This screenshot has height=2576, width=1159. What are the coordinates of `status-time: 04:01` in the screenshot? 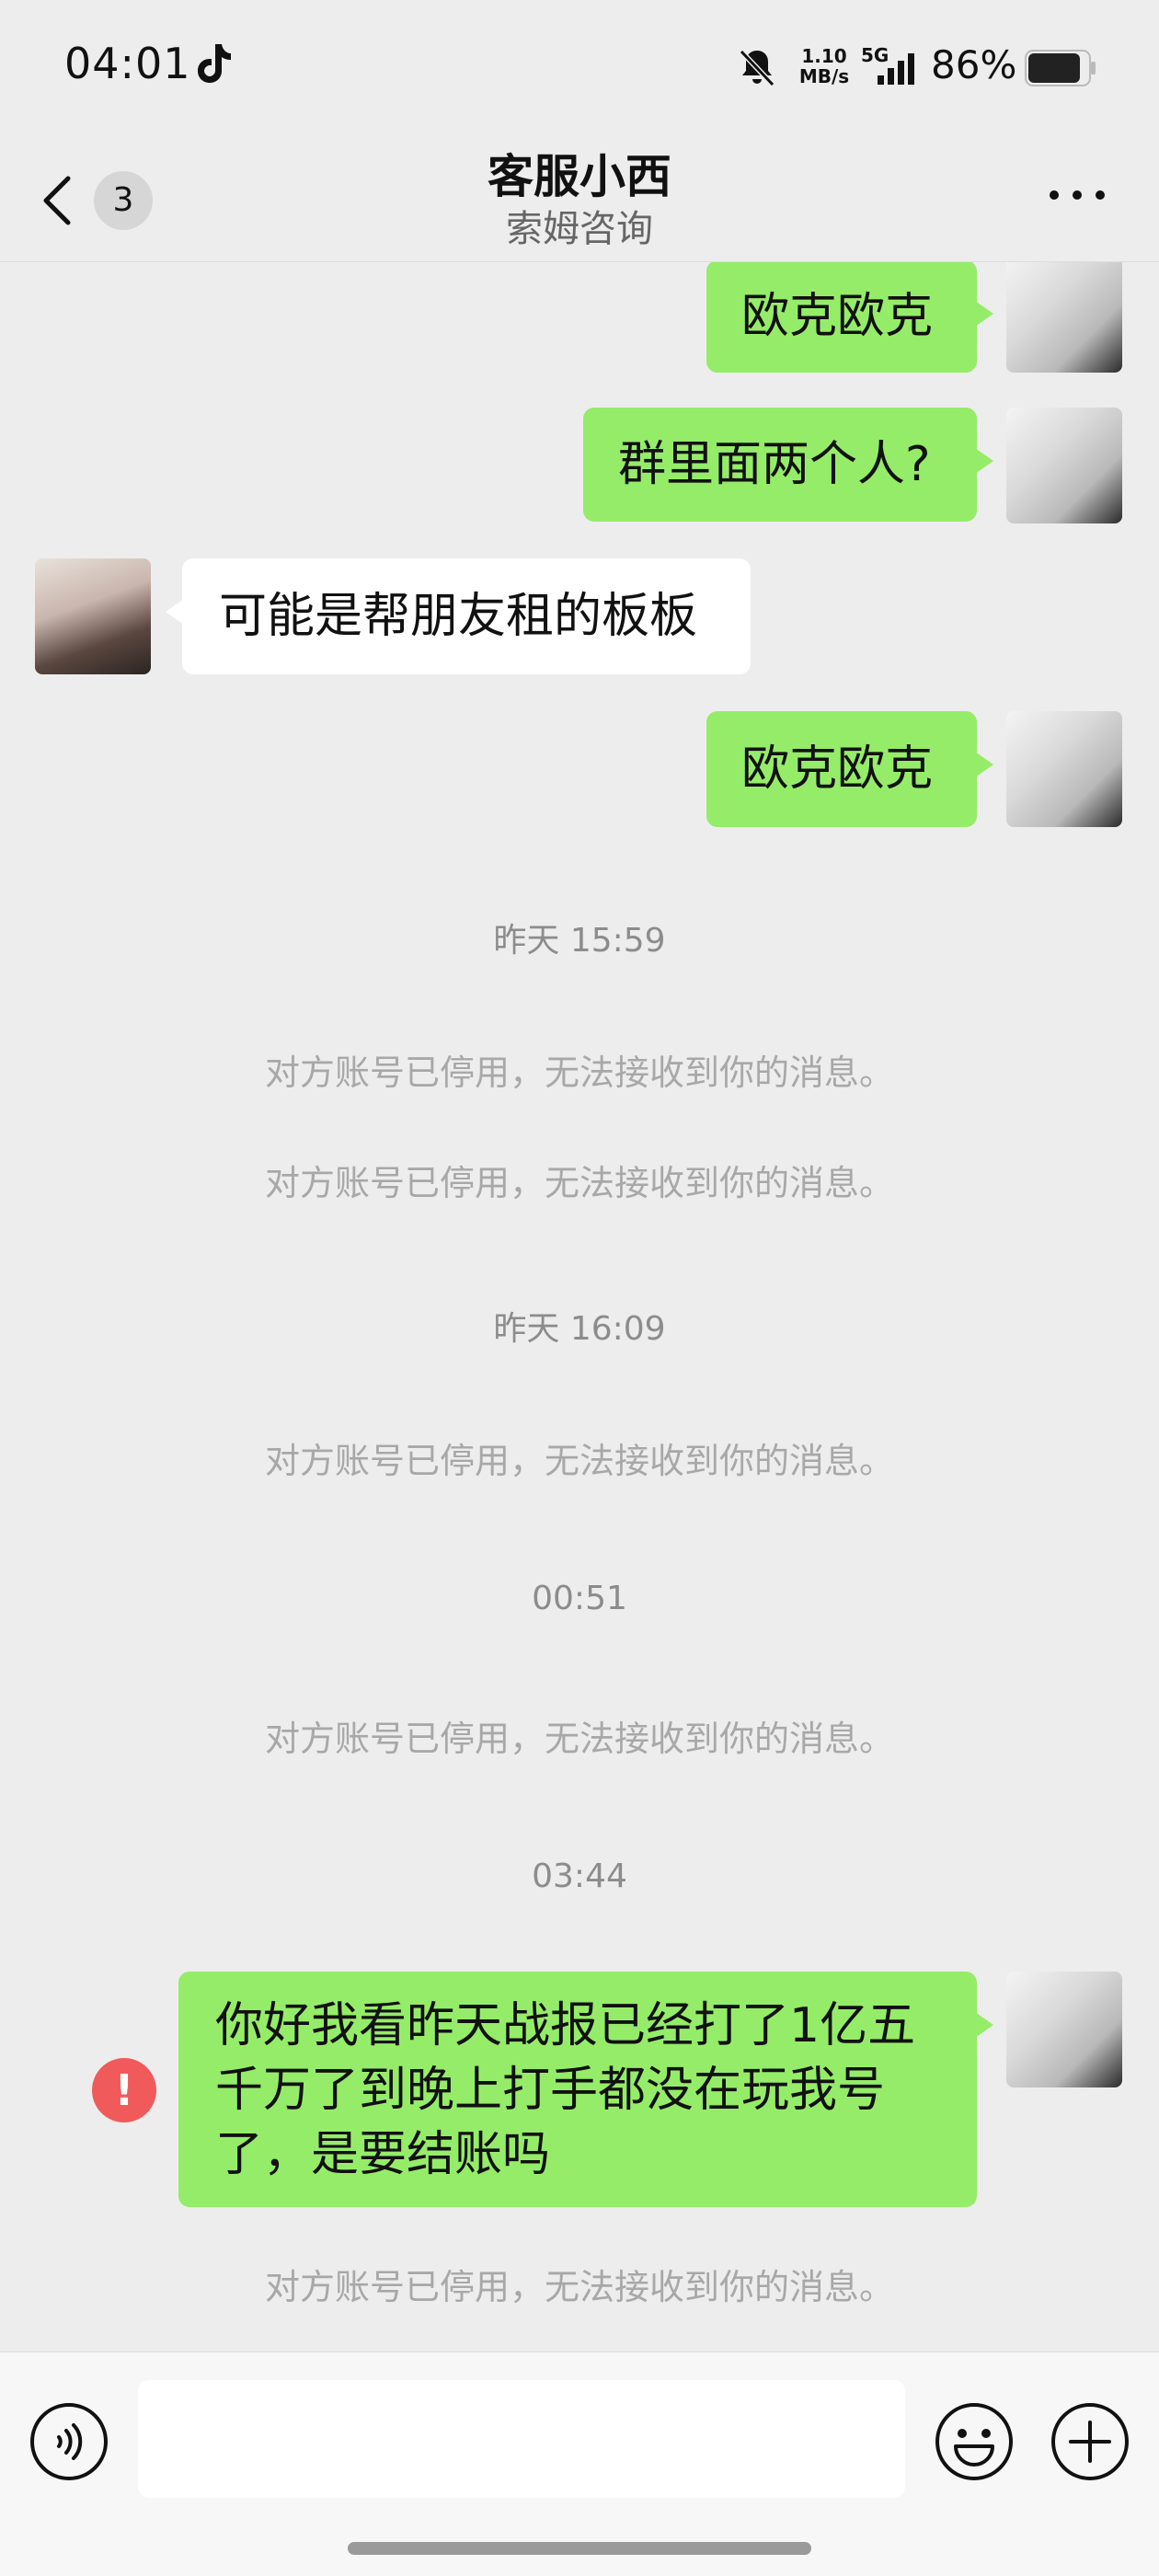 It's located at (127, 63).